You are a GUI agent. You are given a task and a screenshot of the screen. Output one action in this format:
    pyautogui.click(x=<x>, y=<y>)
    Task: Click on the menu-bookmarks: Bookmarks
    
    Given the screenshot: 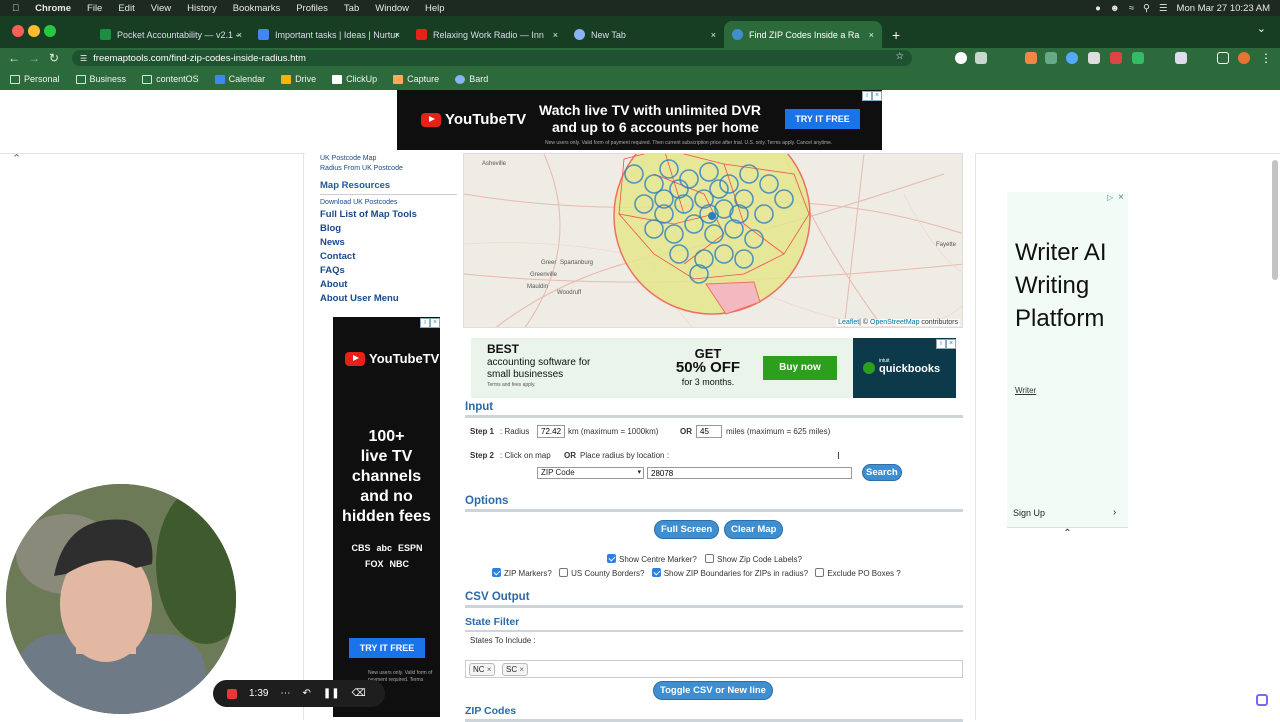 What is the action you would take?
    pyautogui.click(x=257, y=8)
    